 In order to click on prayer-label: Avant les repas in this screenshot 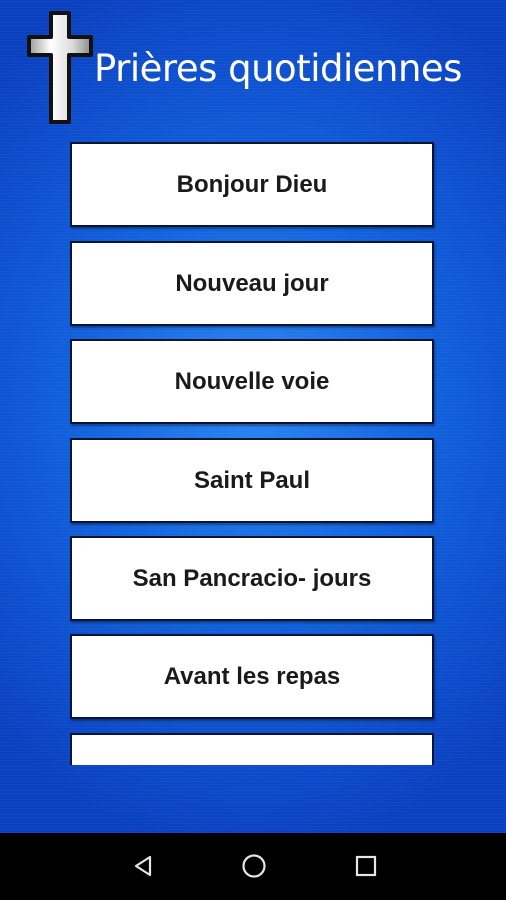, I will do `click(252, 676)`.